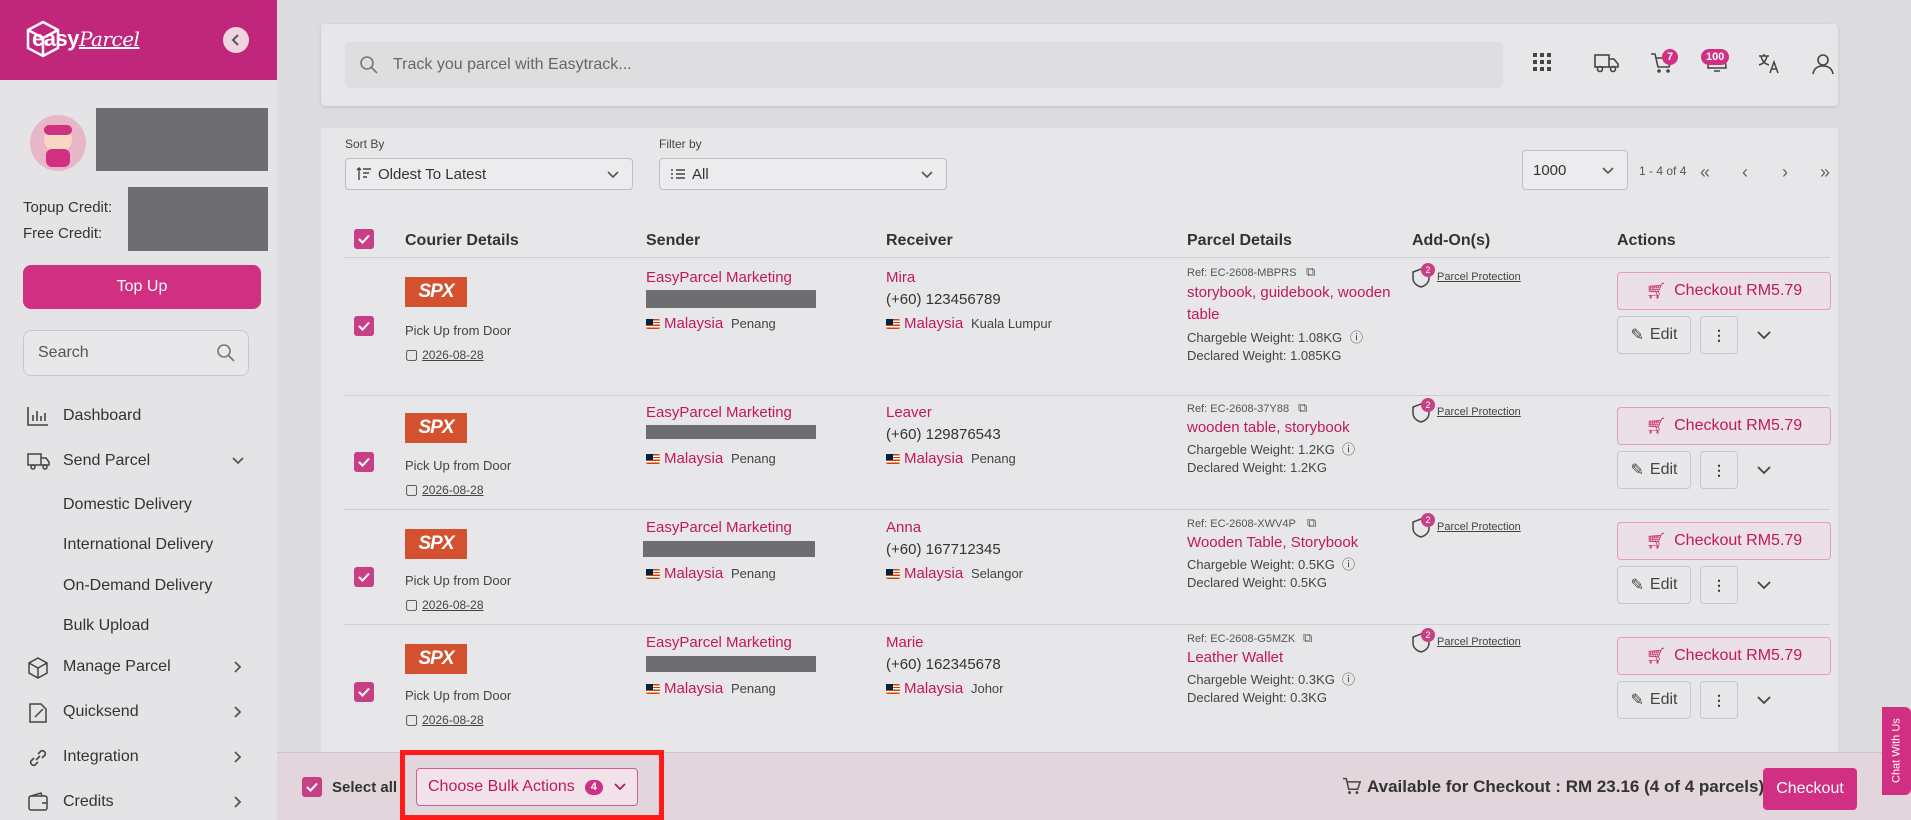 The width and height of the screenshot is (1911, 820). What do you see at coordinates (1086, 509) in the screenshot?
I see `row-divider` at bounding box center [1086, 509].